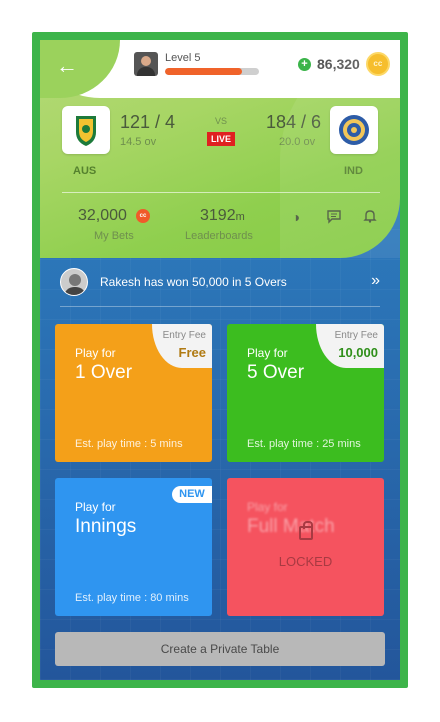 Image resolution: width=440 pixels, height=722 pixels. What do you see at coordinates (221, 121) in the screenshot?
I see `vs-label: VS` at bounding box center [221, 121].